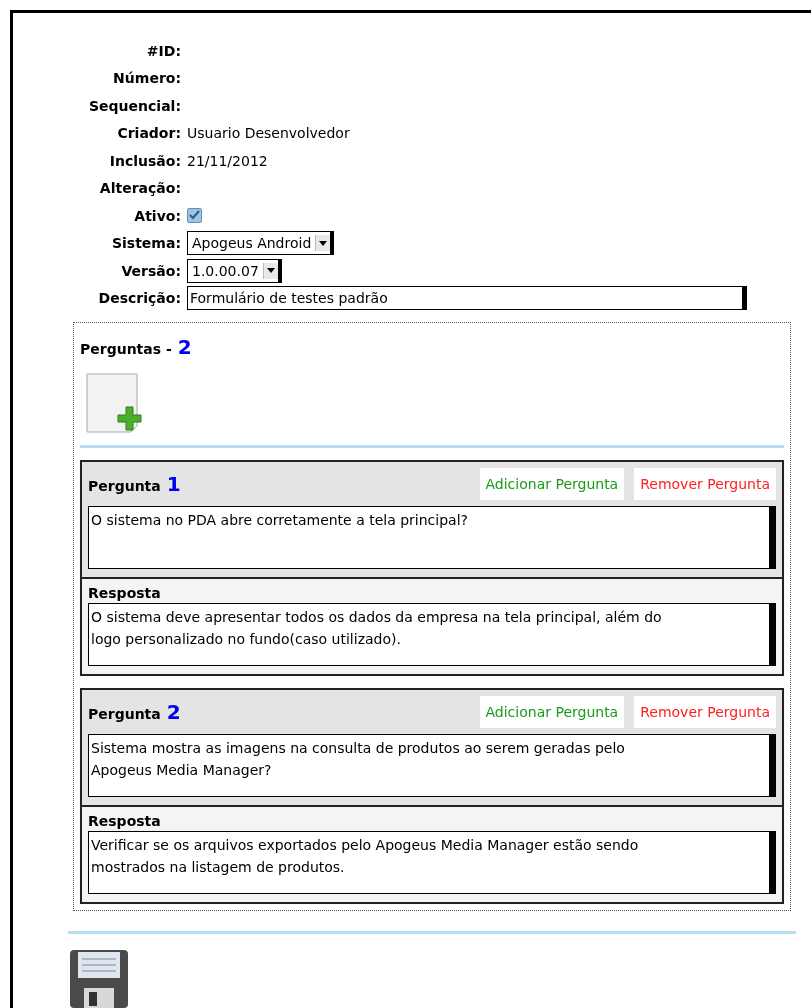 The width and height of the screenshot is (811, 1008). What do you see at coordinates (234, 270) in the screenshot?
I see `select-field: 1.0.00.07` at bounding box center [234, 270].